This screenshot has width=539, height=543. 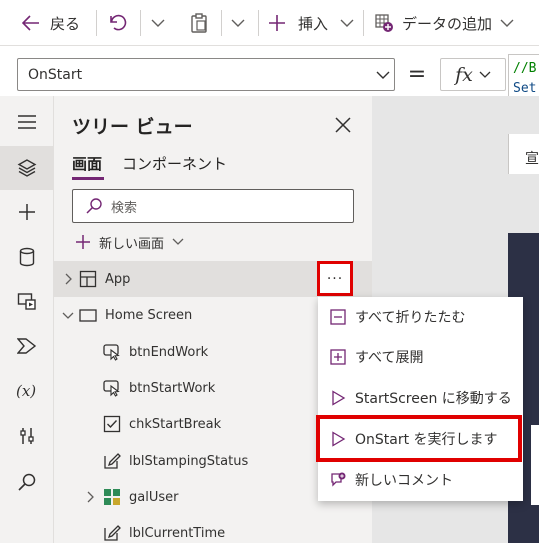 What do you see at coordinates (410, 318) in the screenshot?
I see `menu-item-label: すべて折りたたむ` at bounding box center [410, 318].